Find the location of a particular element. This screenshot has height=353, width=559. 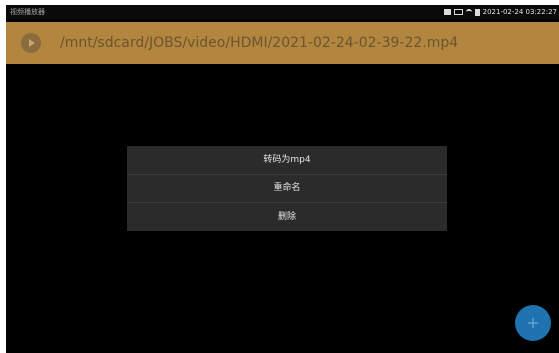

menu-item-rename: 重命名 is located at coordinates (287, 188).